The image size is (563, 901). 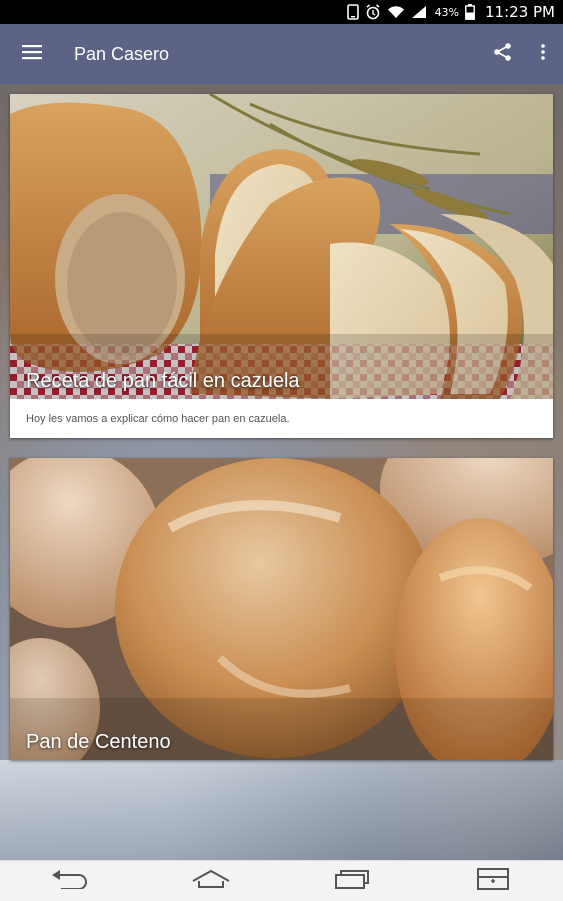 What do you see at coordinates (373, 12) in the screenshot?
I see `alarm-icon` at bounding box center [373, 12].